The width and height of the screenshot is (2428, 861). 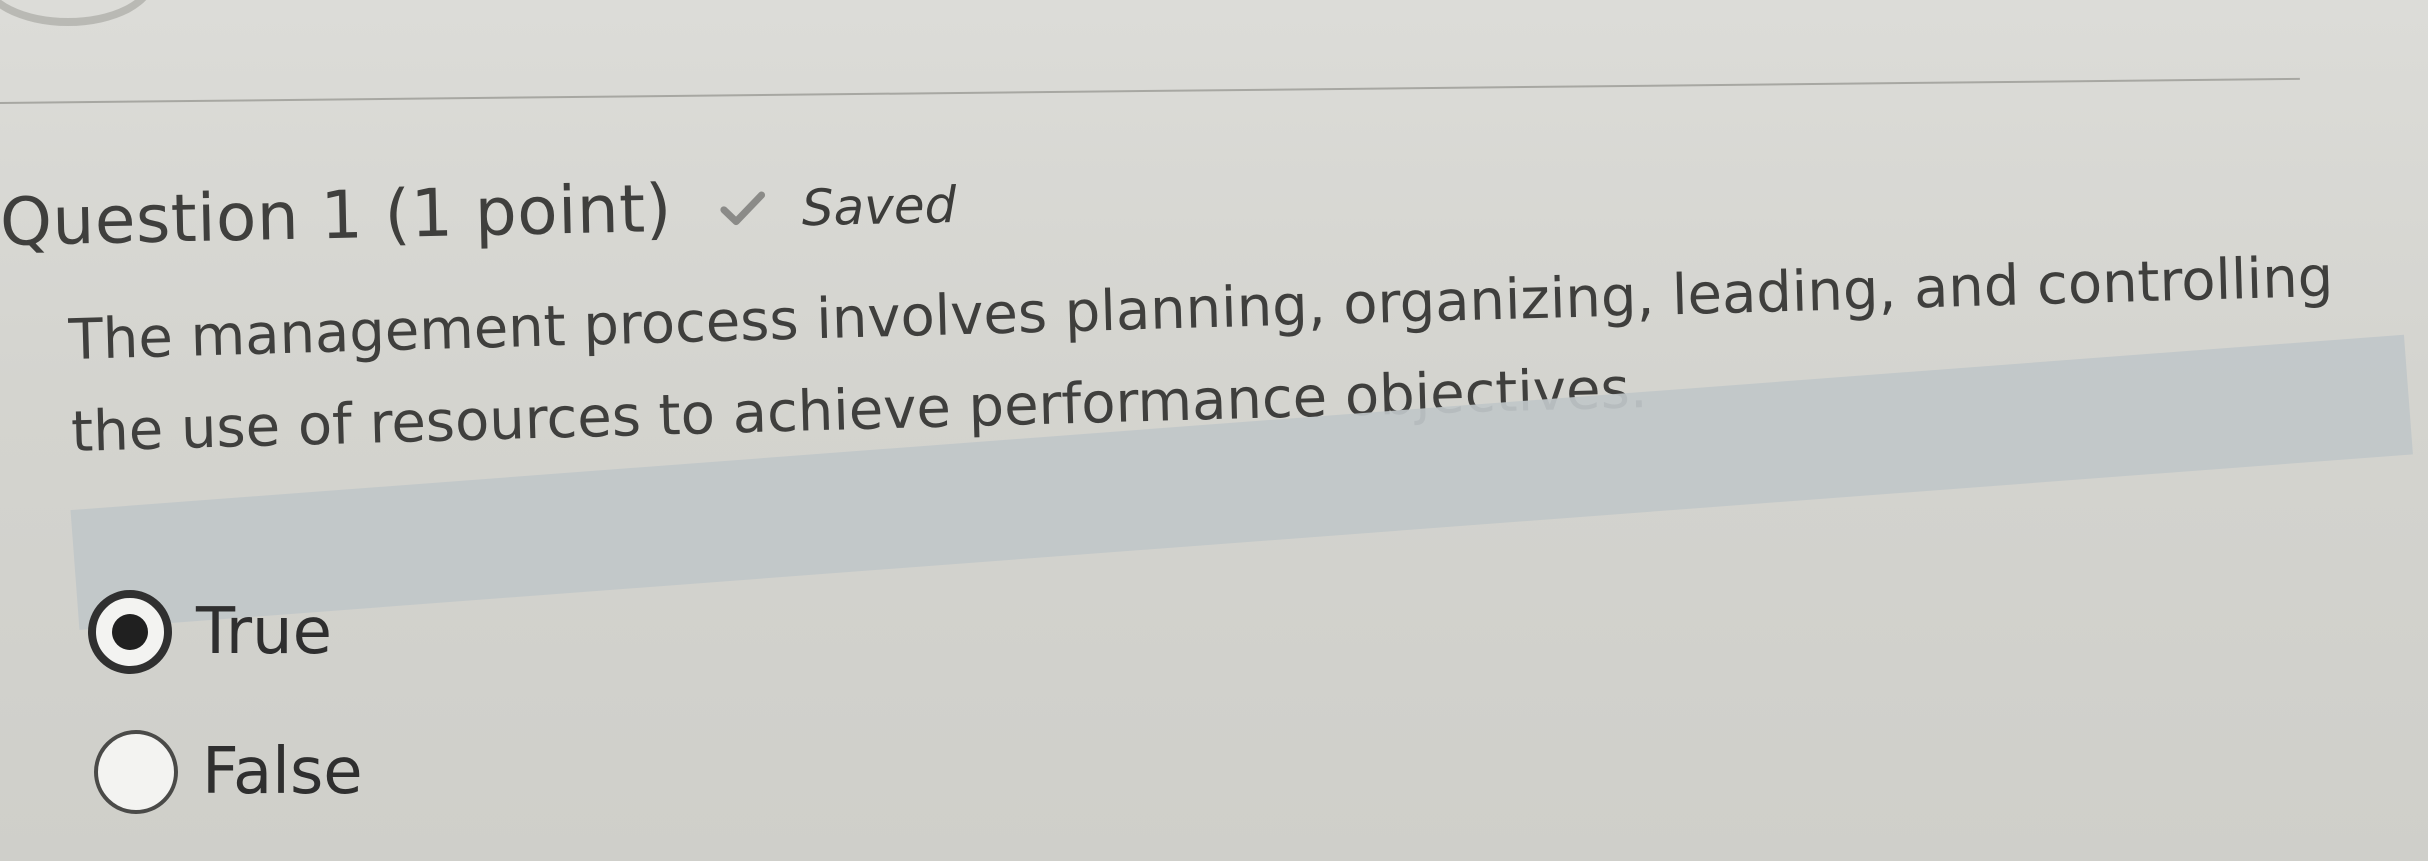 I want to click on answer-option-true: True, so click(x=210, y=632).